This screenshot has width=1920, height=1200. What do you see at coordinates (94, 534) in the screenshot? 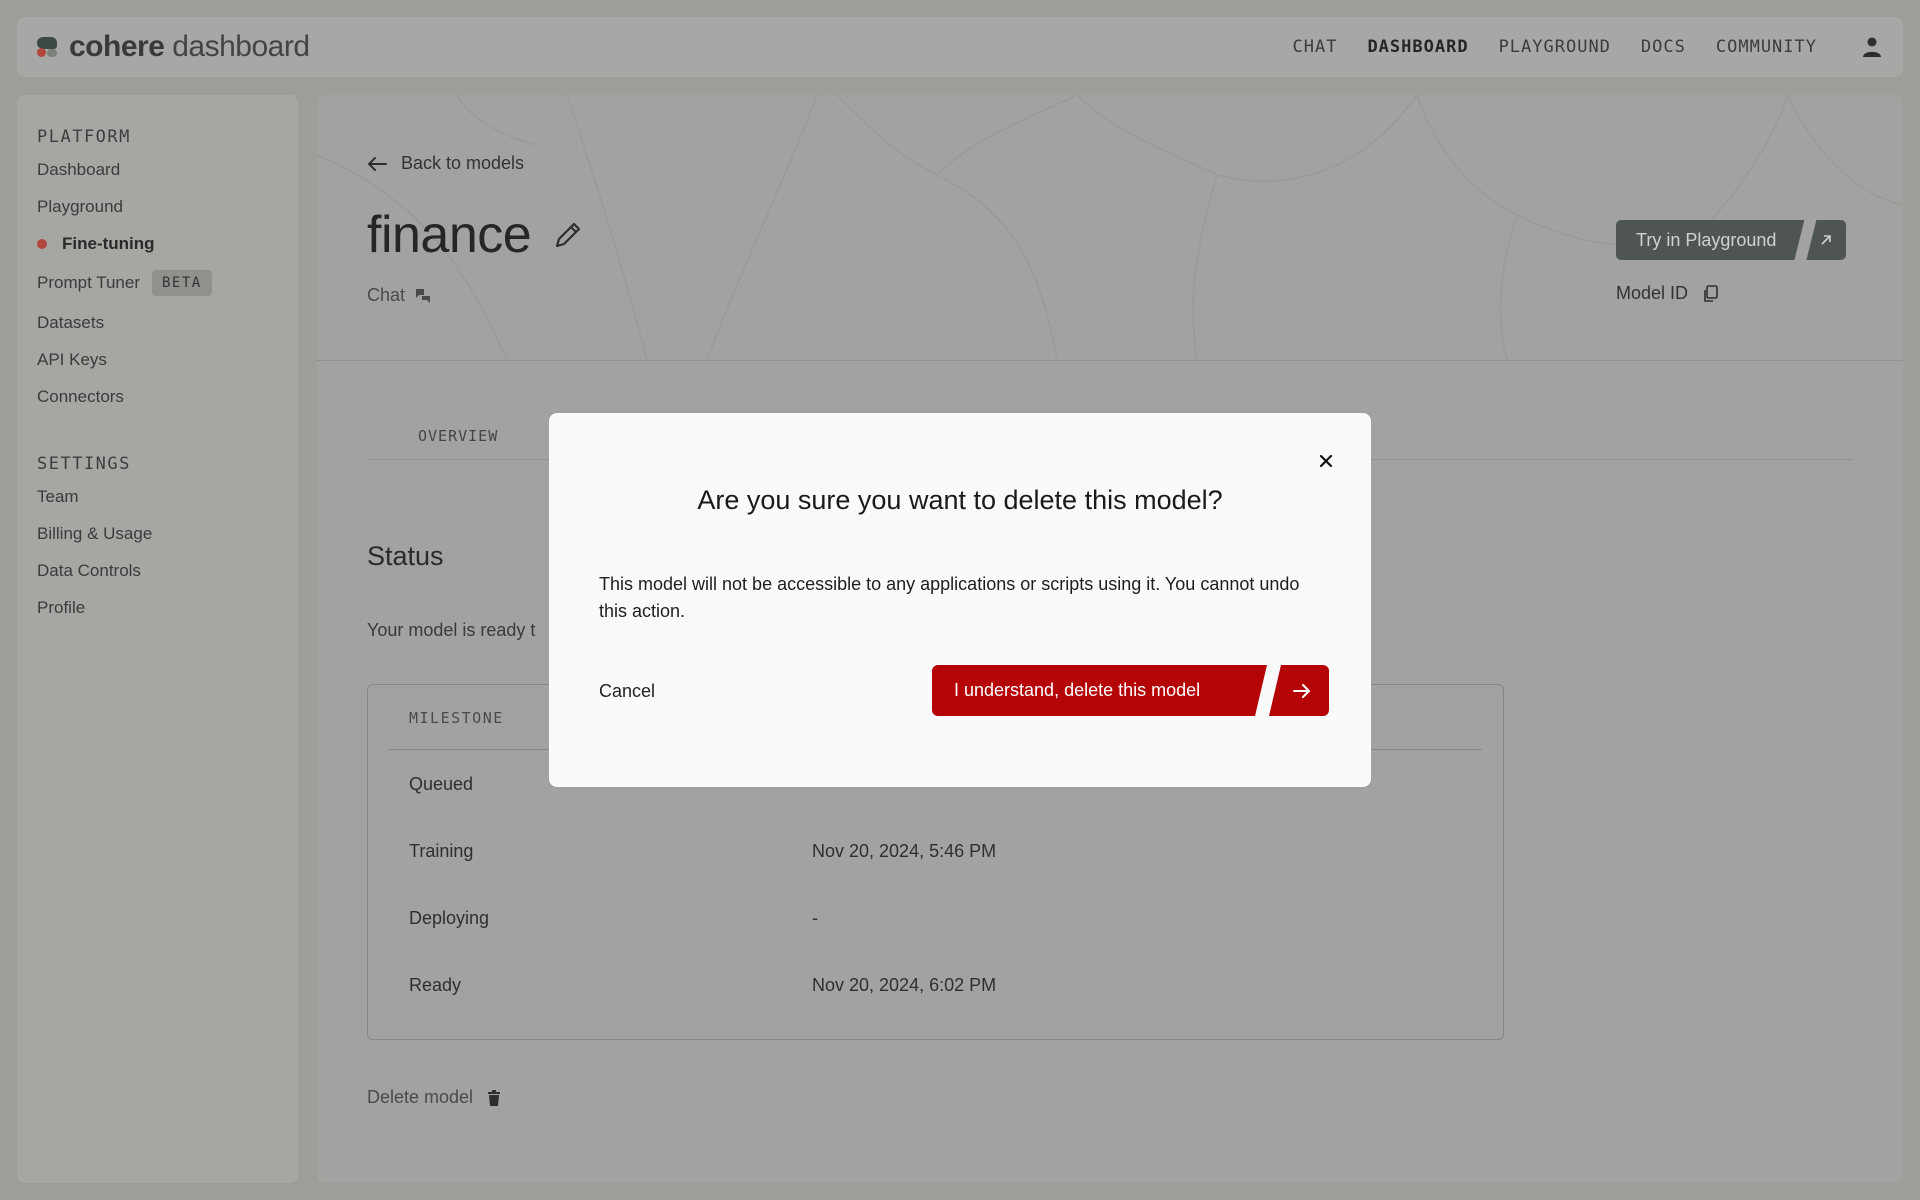
I see `sidebar-item-billing: Billing & Usage` at bounding box center [94, 534].